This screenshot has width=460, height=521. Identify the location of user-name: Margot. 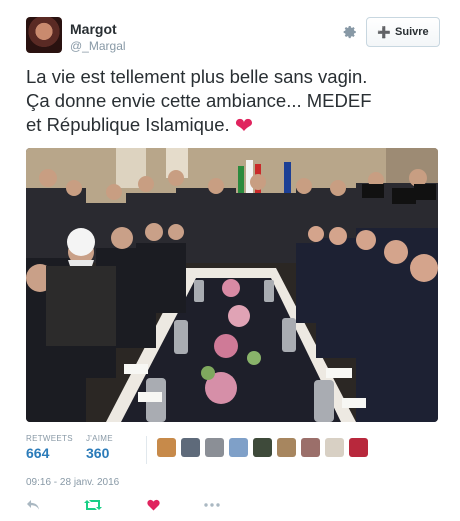
(93, 29).